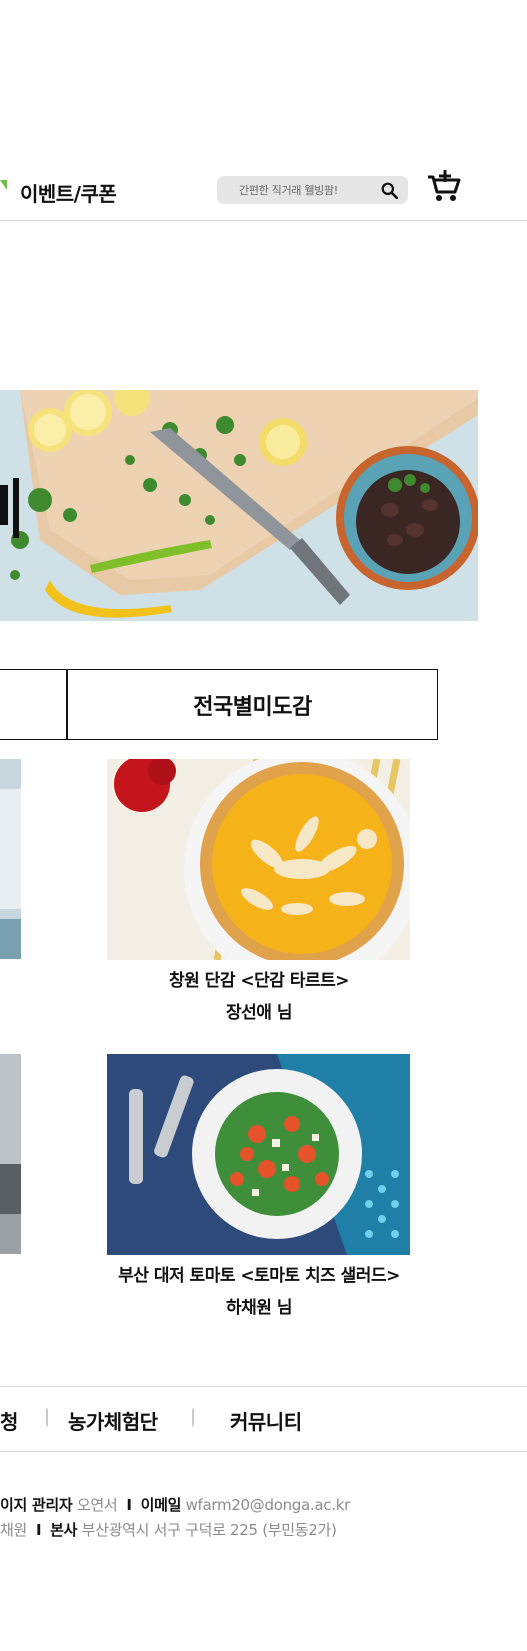  What do you see at coordinates (263, 220) in the screenshot?
I see `header-divider` at bounding box center [263, 220].